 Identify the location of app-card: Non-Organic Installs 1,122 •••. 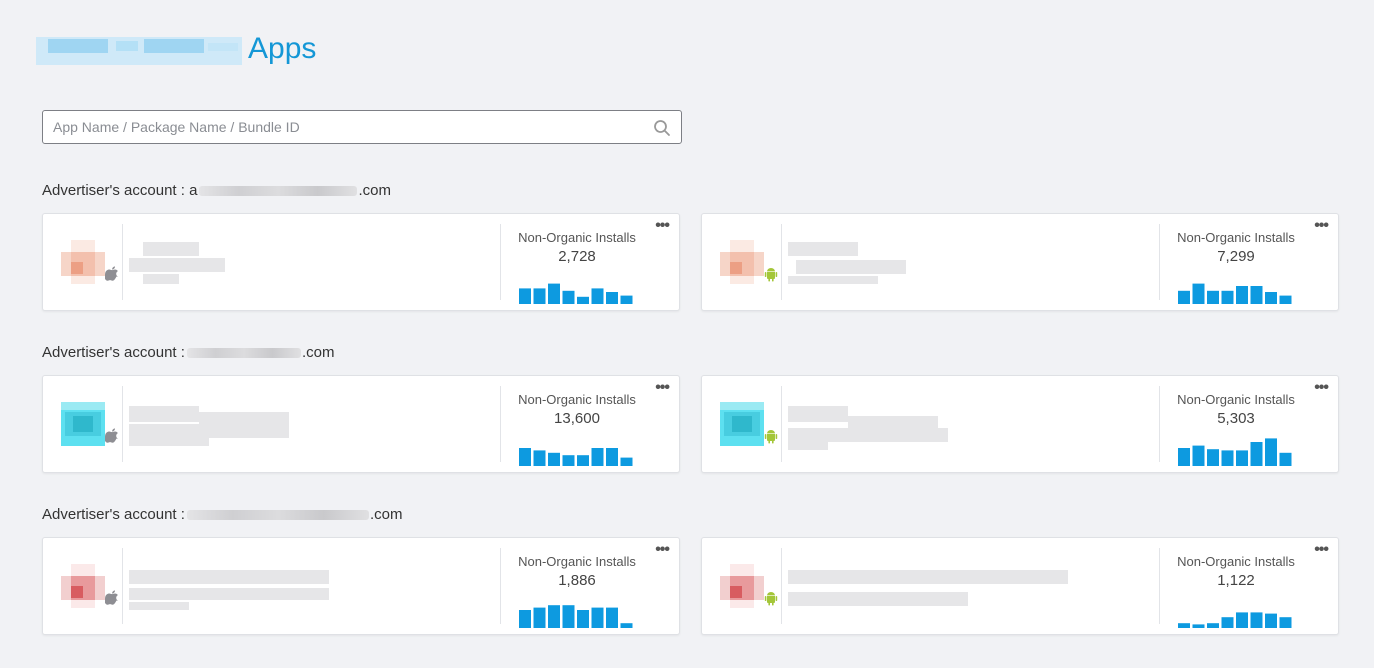
(1020, 586).